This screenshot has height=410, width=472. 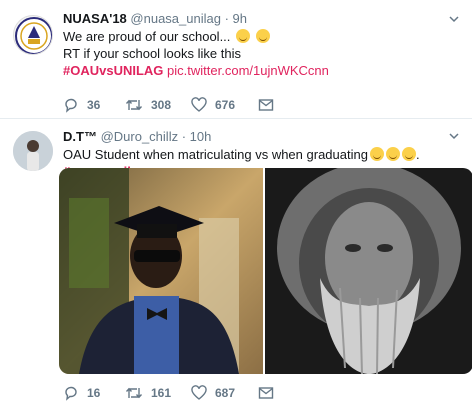 I want to click on avatar-image, so click(x=33, y=151).